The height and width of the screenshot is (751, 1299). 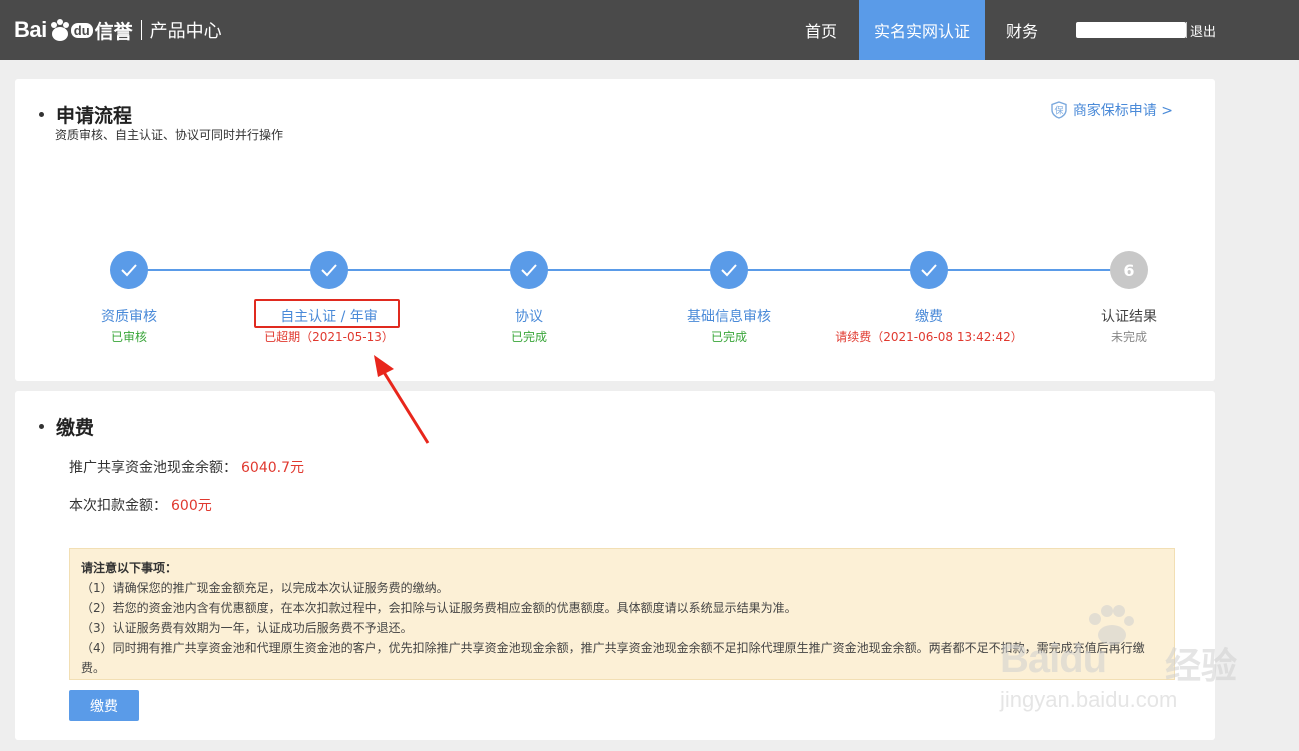 What do you see at coordinates (1120, 665) in the screenshot?
I see `baidu-jingyan-watermark: Baidu 经验 jingyan.baidu.com` at bounding box center [1120, 665].